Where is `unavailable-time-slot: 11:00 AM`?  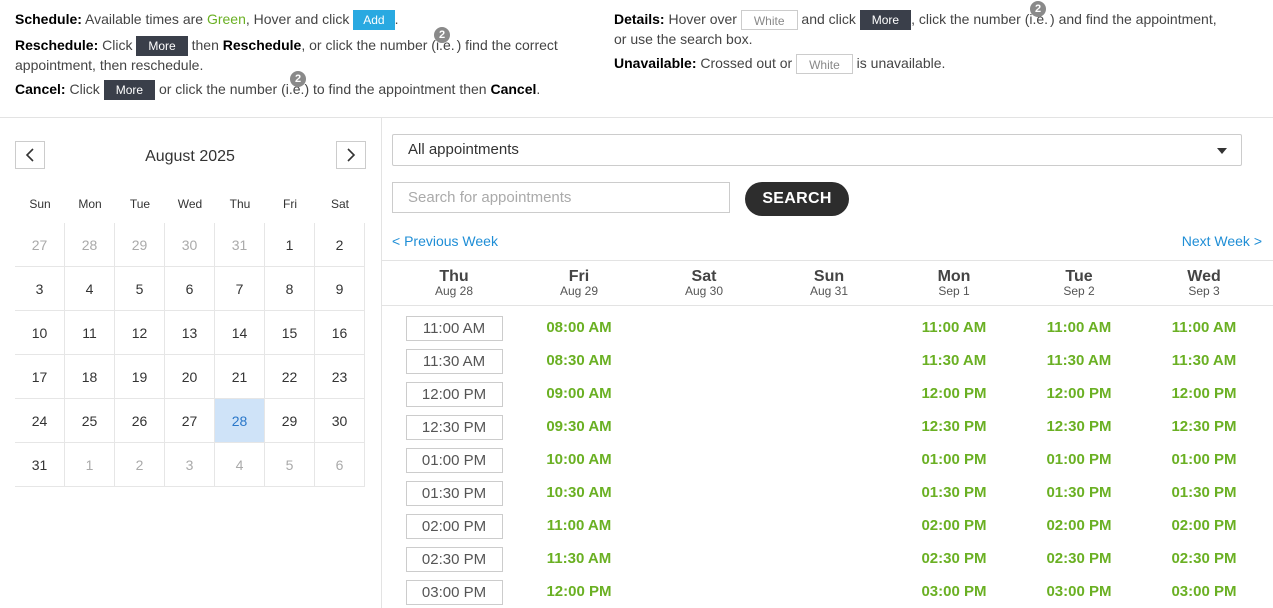 unavailable-time-slot: 11:00 AM is located at coordinates (454, 328).